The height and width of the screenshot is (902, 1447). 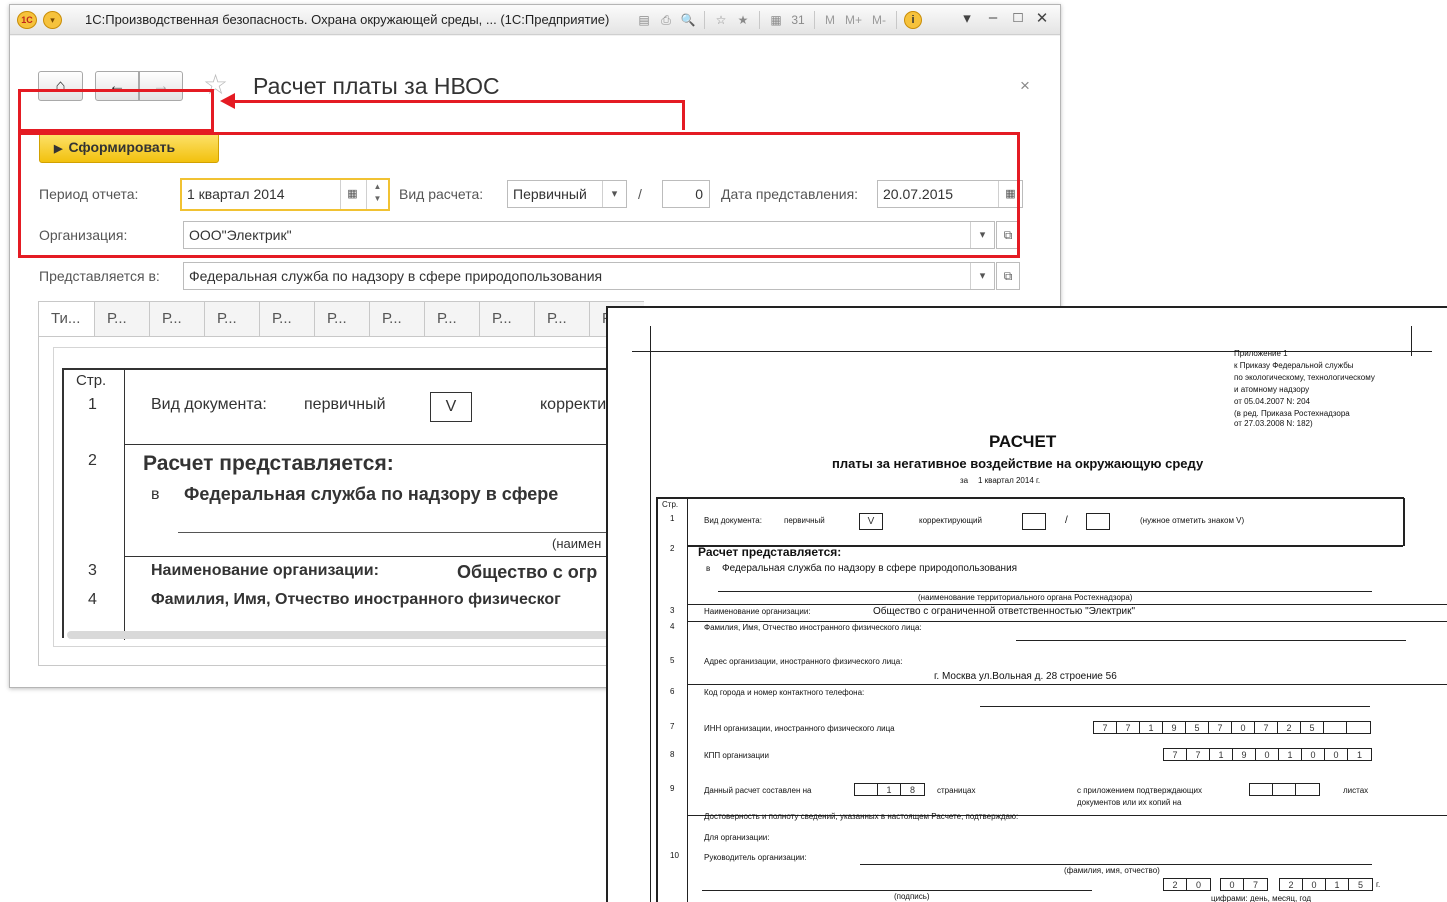 What do you see at coordinates (1272, 389) in the screenshot?
I see `appendix-line: и атомному надзору` at bounding box center [1272, 389].